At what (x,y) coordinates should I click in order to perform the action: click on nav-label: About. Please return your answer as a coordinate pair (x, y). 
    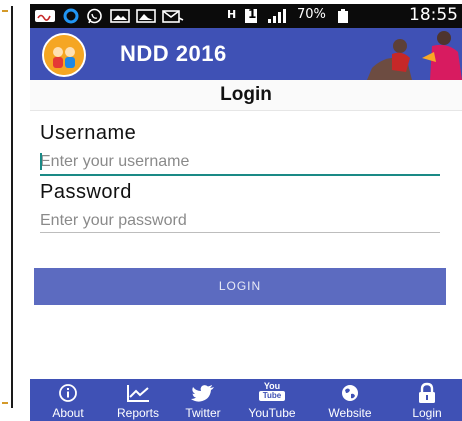
    Looking at the image, I should click on (68, 413).